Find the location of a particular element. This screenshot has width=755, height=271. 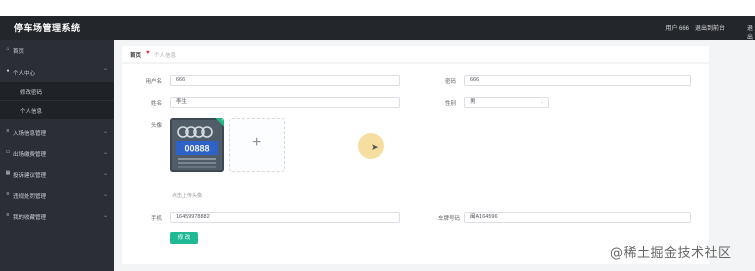

watermark: @稀土掘金技术社区 is located at coordinates (671, 253).